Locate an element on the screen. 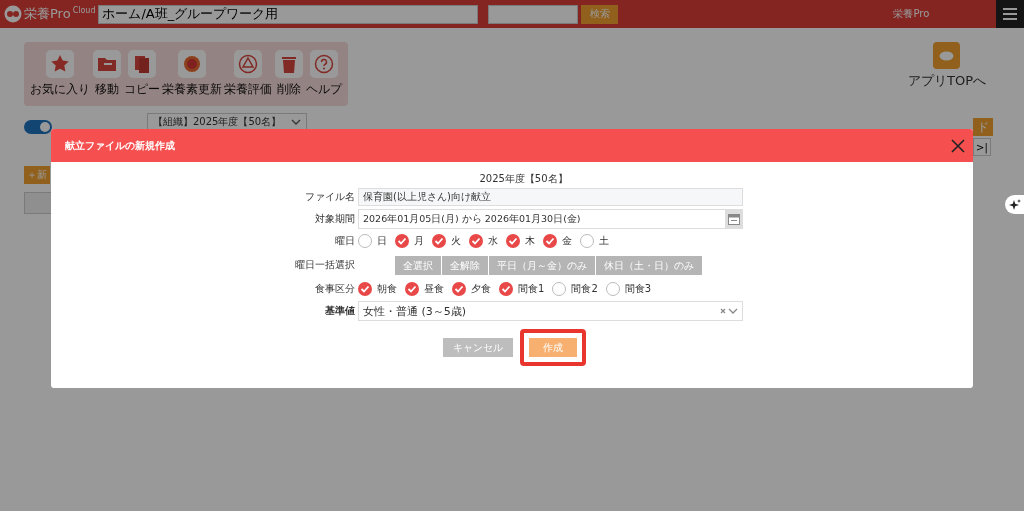  last-page-button: >| is located at coordinates (982, 147).